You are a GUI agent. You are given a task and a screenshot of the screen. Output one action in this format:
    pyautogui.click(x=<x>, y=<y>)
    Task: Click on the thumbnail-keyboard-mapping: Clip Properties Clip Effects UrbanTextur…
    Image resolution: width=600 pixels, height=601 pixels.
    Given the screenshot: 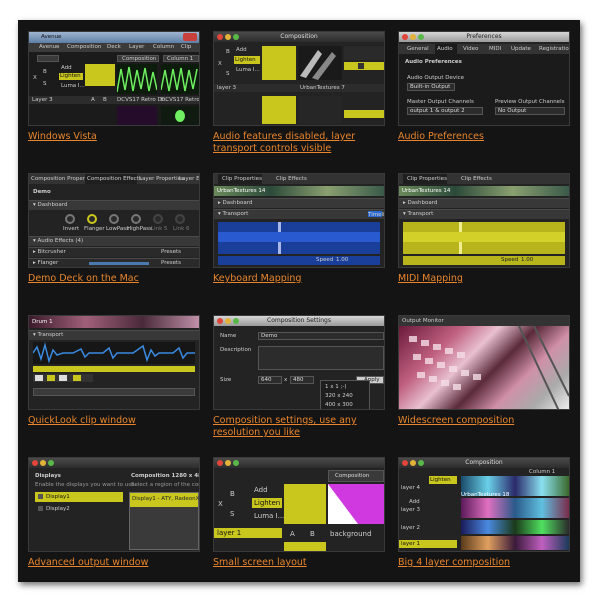 What is the action you would take?
    pyautogui.click(x=299, y=220)
    